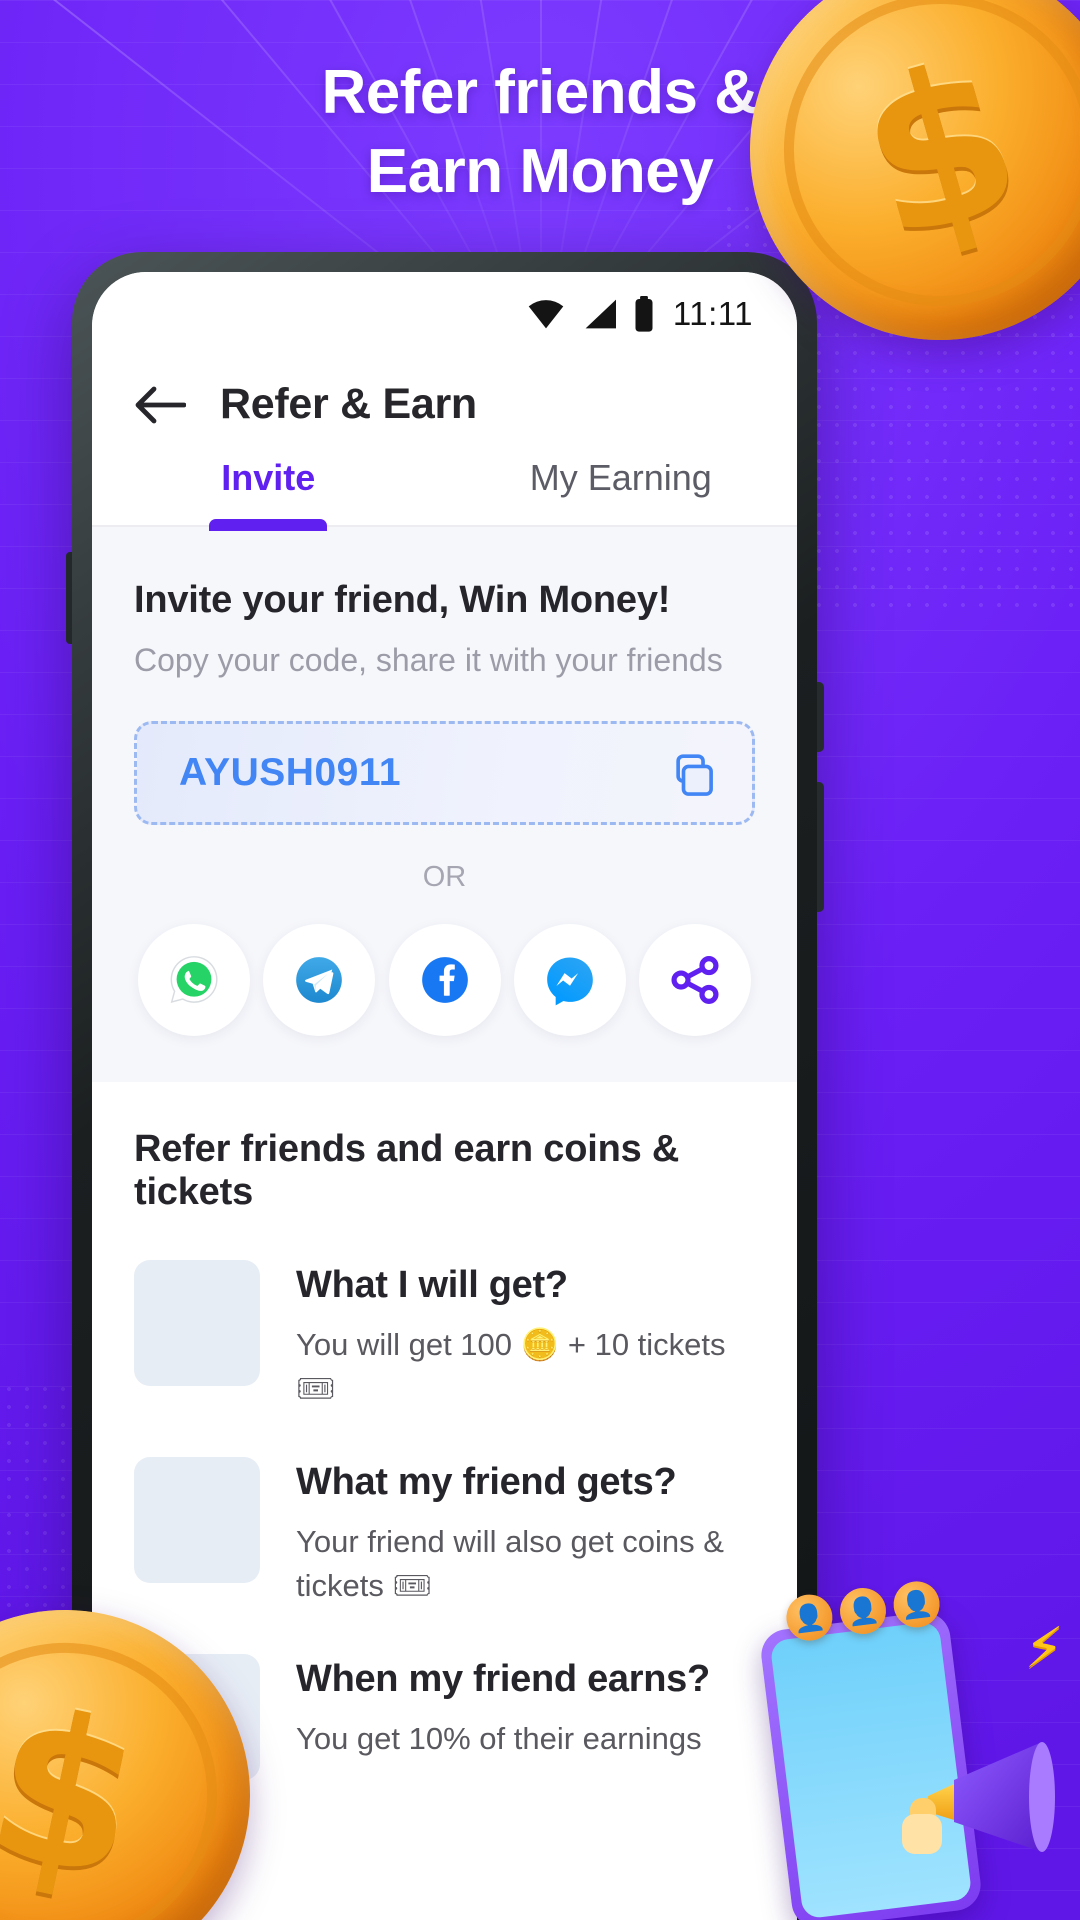 The width and height of the screenshot is (1080, 1920). What do you see at coordinates (600, 314) in the screenshot?
I see `signal-icon` at bounding box center [600, 314].